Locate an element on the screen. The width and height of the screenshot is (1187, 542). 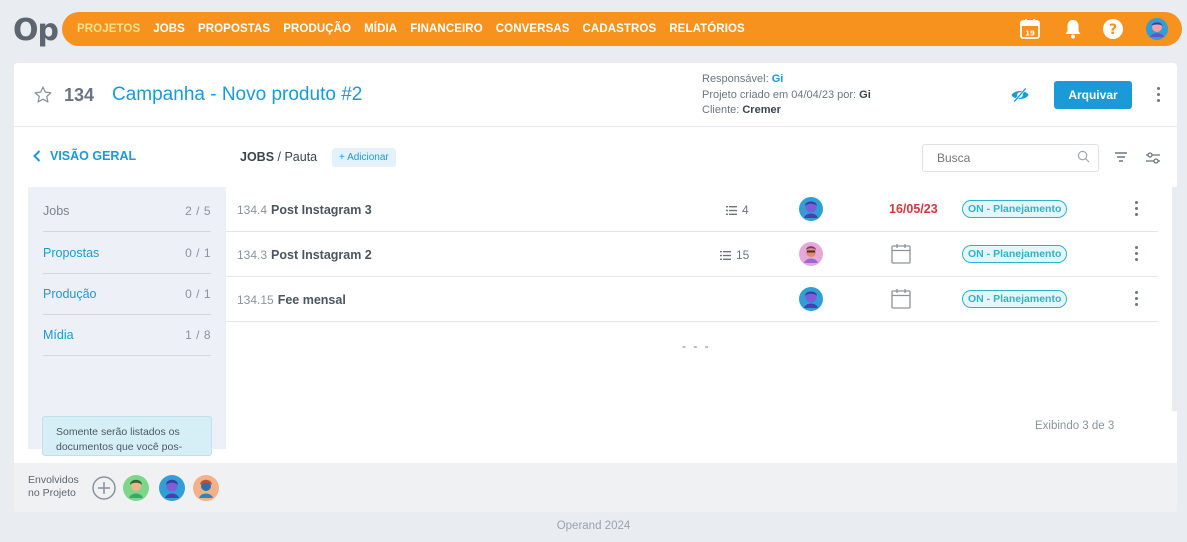
job-name: Post Instagram 3 is located at coordinates (321, 210).